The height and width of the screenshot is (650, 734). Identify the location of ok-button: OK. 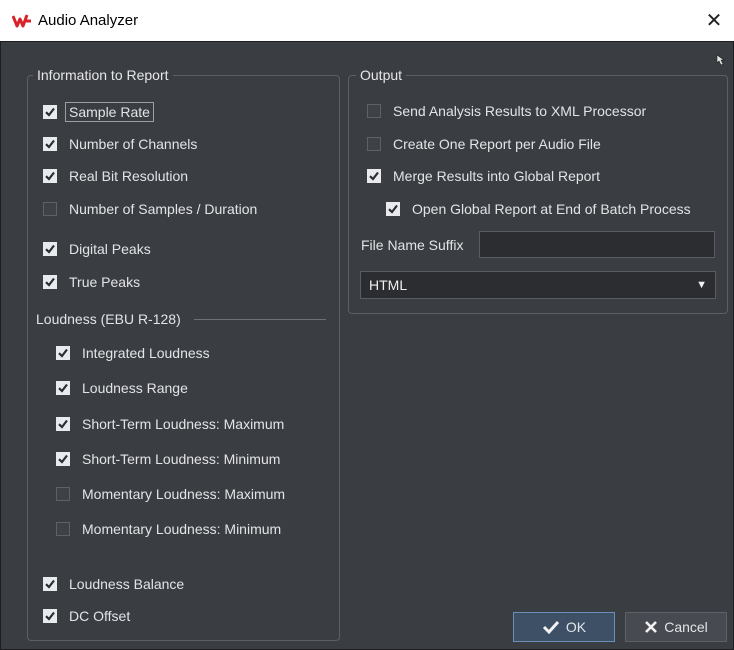
(564, 627).